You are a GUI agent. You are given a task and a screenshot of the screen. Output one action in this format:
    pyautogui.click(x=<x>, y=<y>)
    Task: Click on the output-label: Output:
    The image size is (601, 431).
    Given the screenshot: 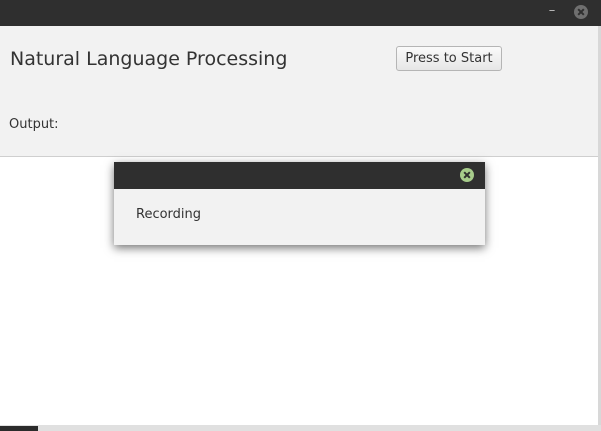 What is the action you would take?
    pyautogui.click(x=34, y=124)
    